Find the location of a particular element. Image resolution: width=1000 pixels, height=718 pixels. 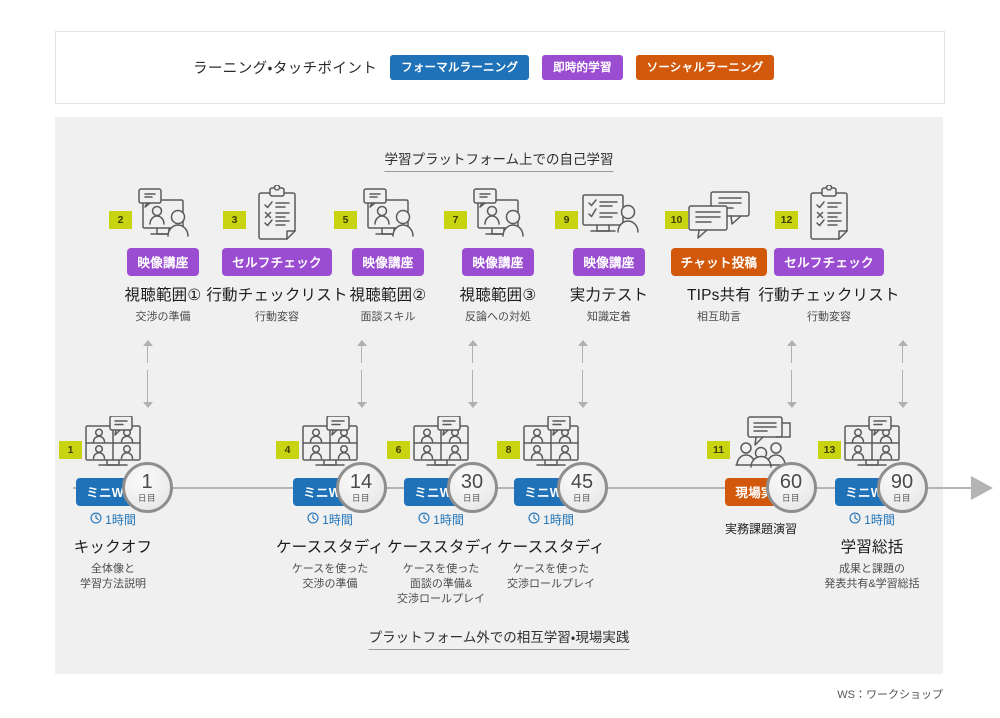

stem-down-30-cap is located at coordinates (472, 405).